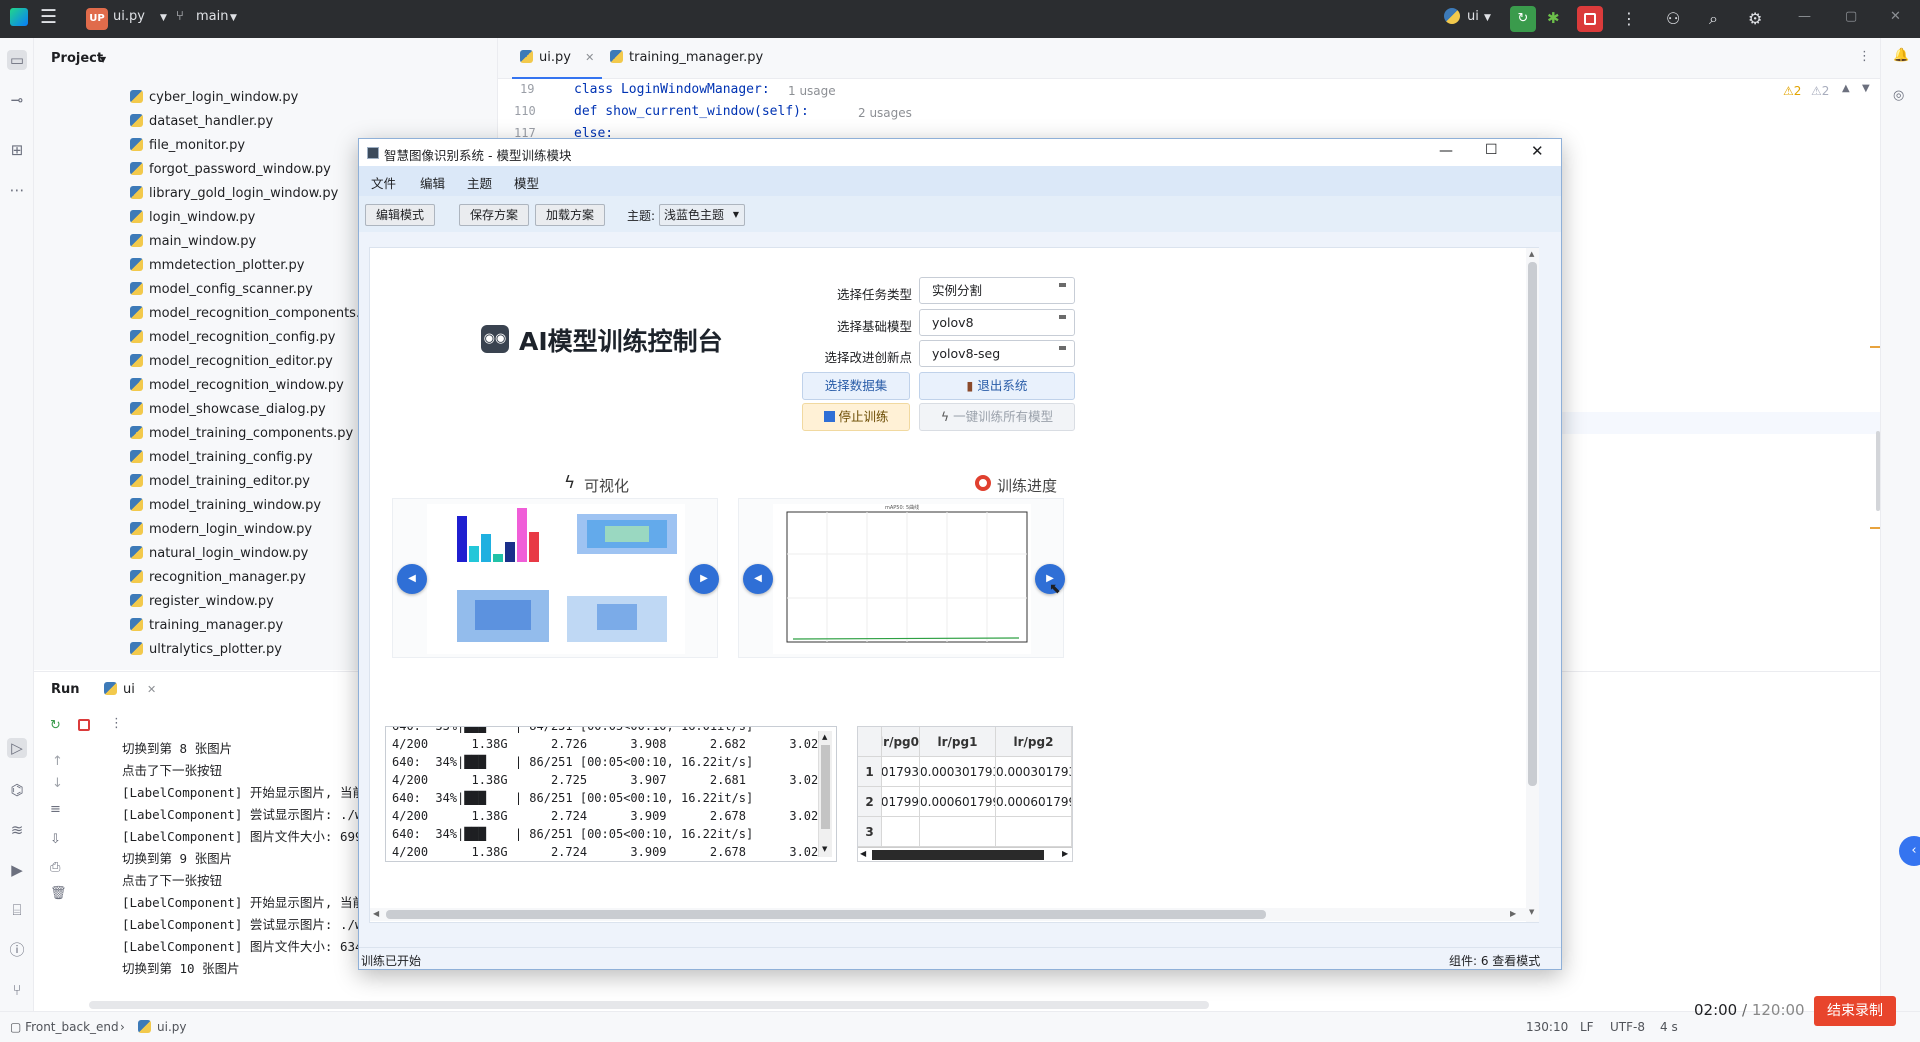  What do you see at coordinates (17, 190) in the screenshot?
I see `more-tools-icon: ⋯` at bounding box center [17, 190].